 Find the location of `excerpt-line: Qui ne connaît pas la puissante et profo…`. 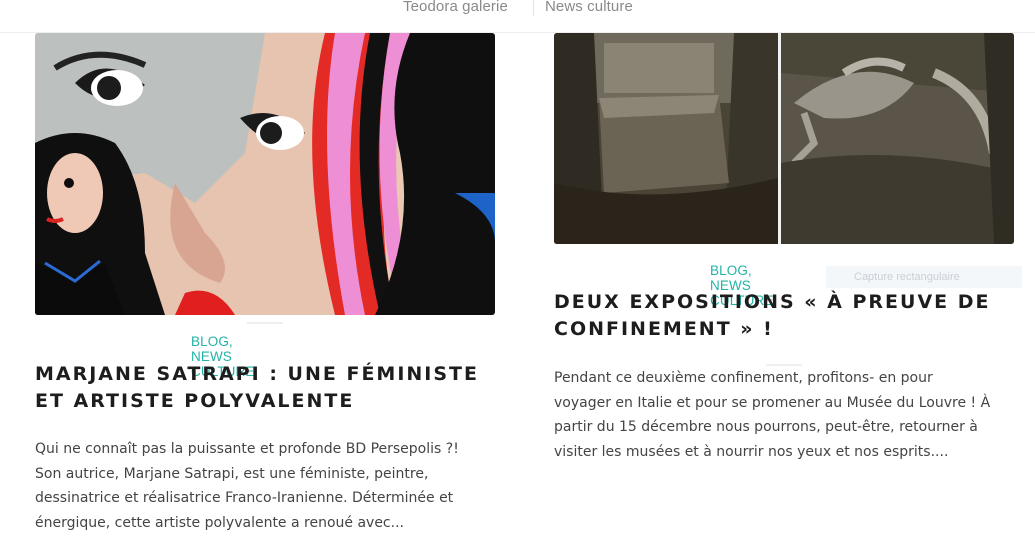

excerpt-line: Qui ne connaît pas la puissante et profo… is located at coordinates (247, 449).